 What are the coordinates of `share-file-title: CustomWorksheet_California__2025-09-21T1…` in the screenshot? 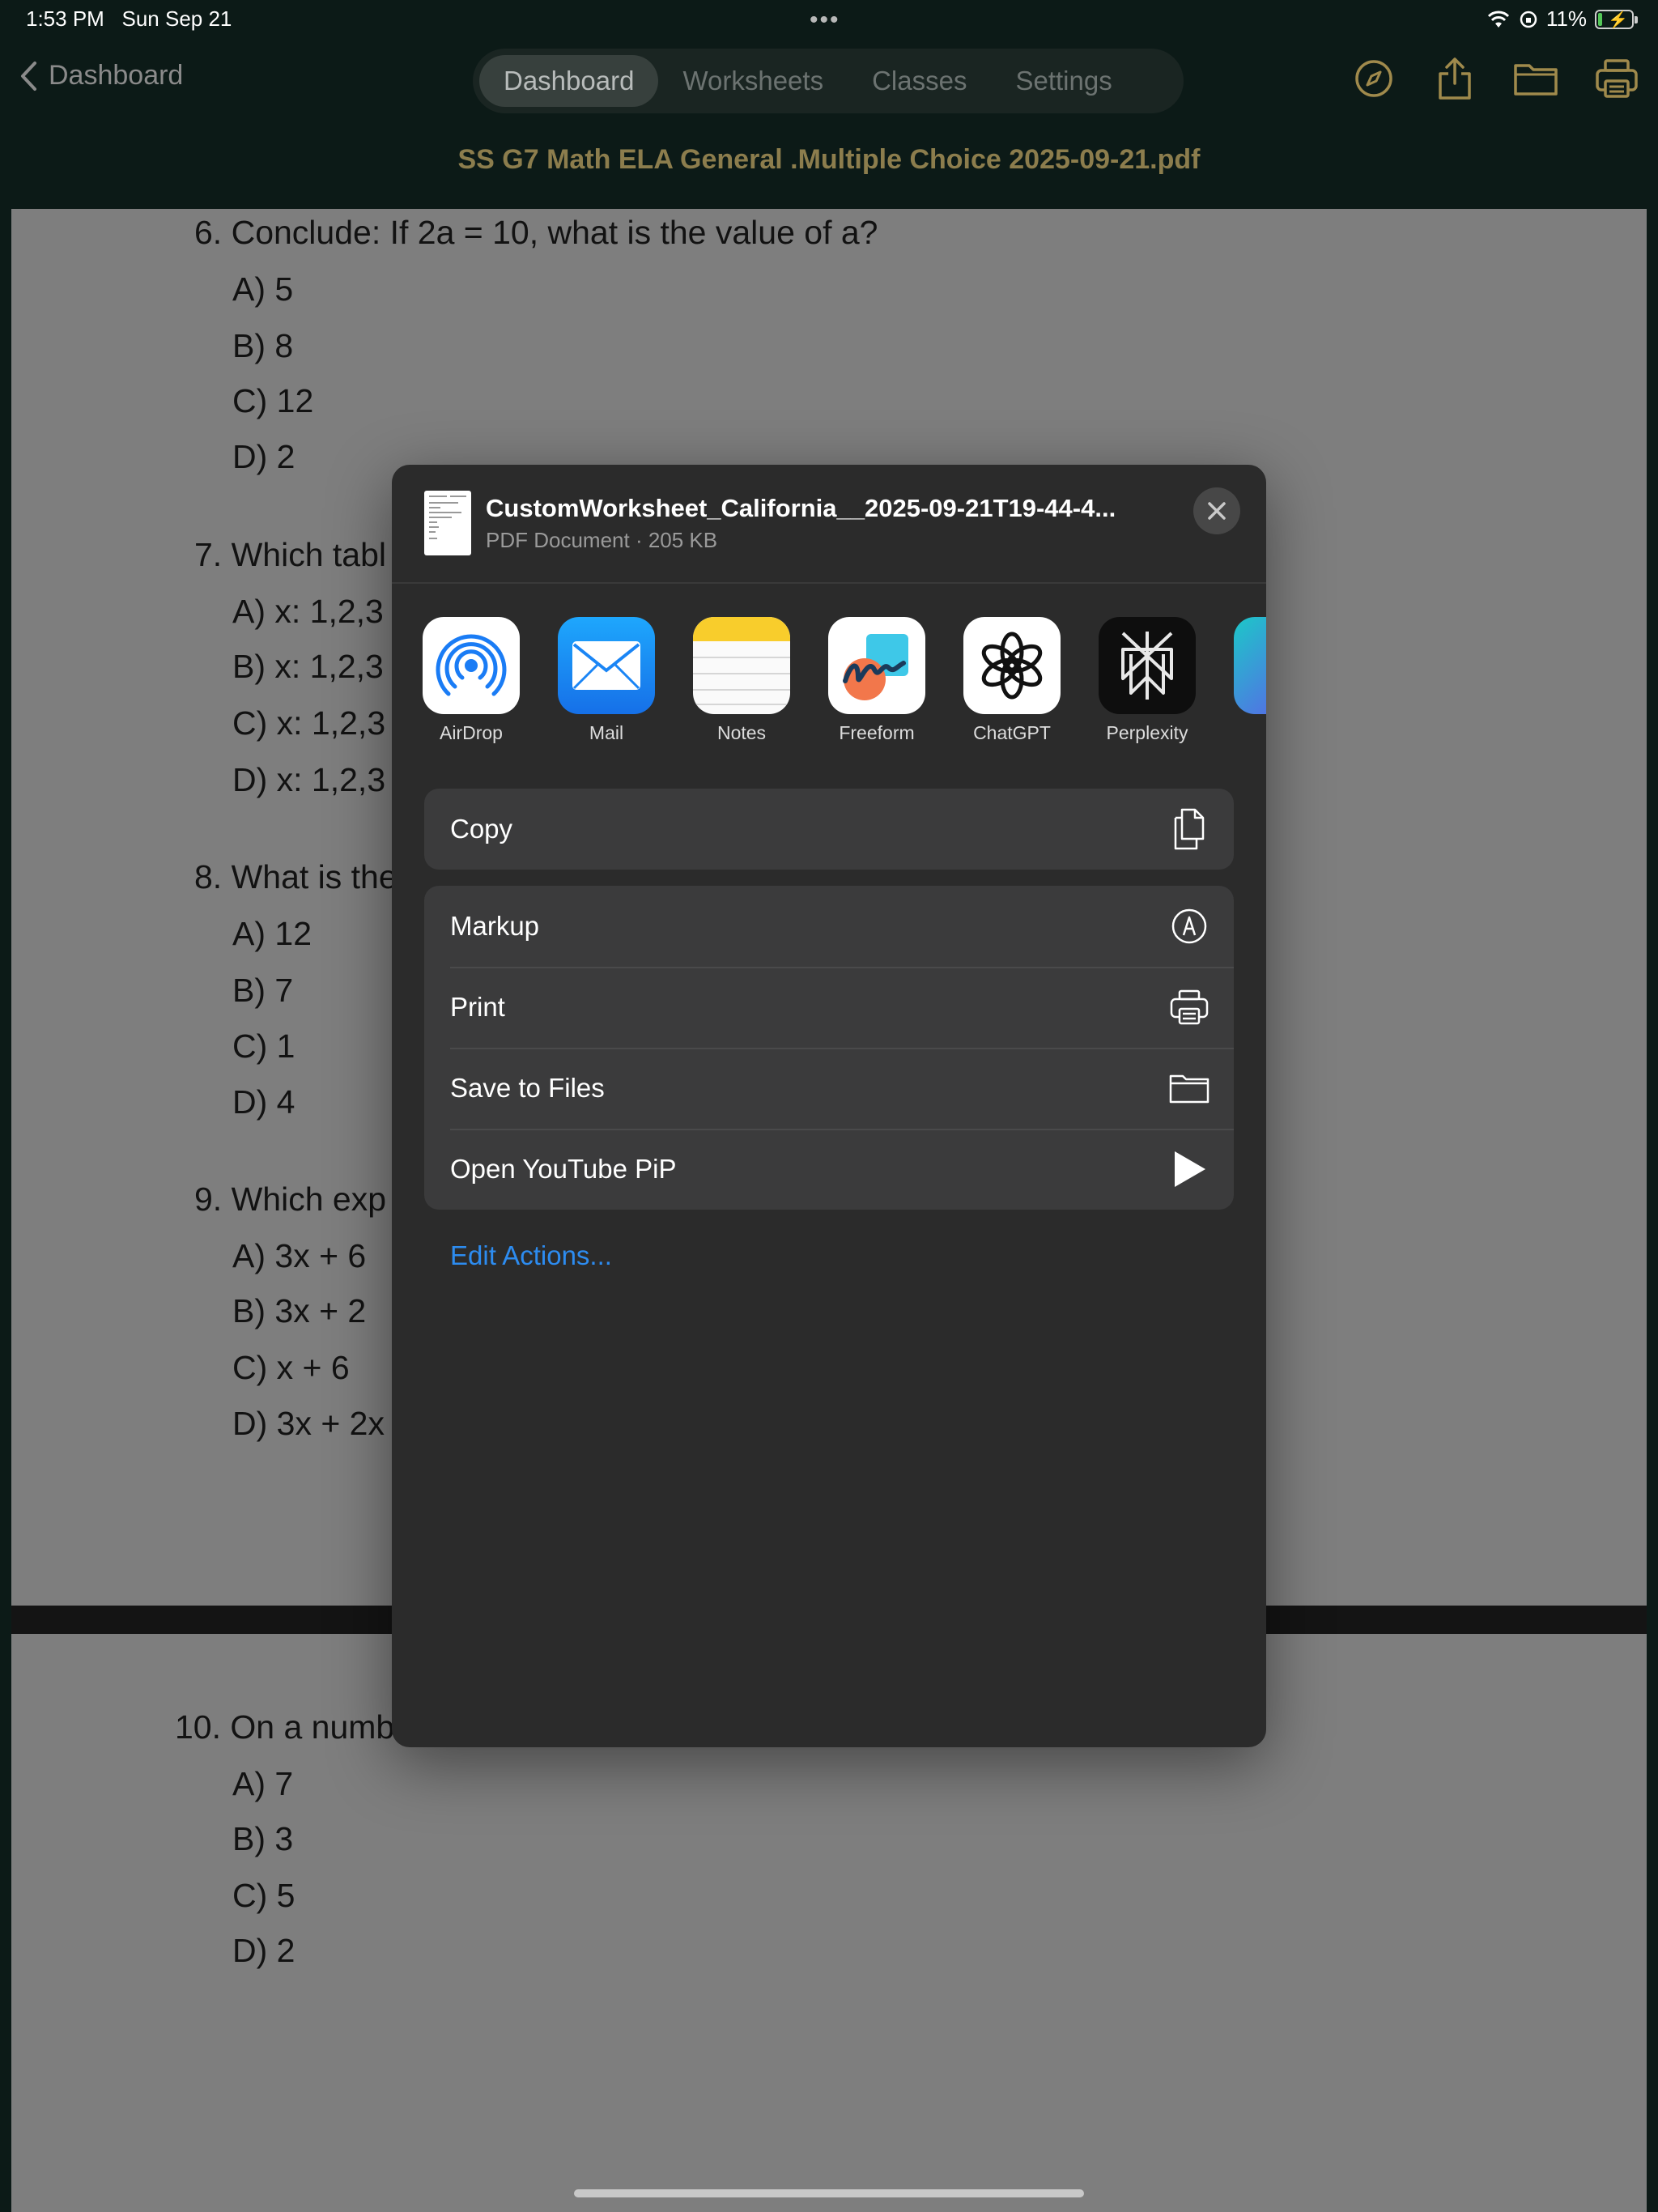 It's located at (801, 508).